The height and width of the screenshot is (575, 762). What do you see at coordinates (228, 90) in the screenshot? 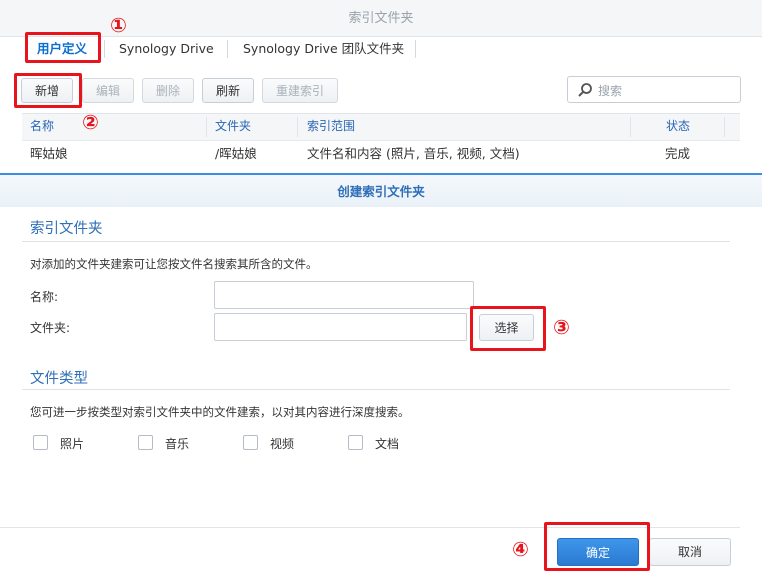
I see `refresh-button: 刷新` at bounding box center [228, 90].